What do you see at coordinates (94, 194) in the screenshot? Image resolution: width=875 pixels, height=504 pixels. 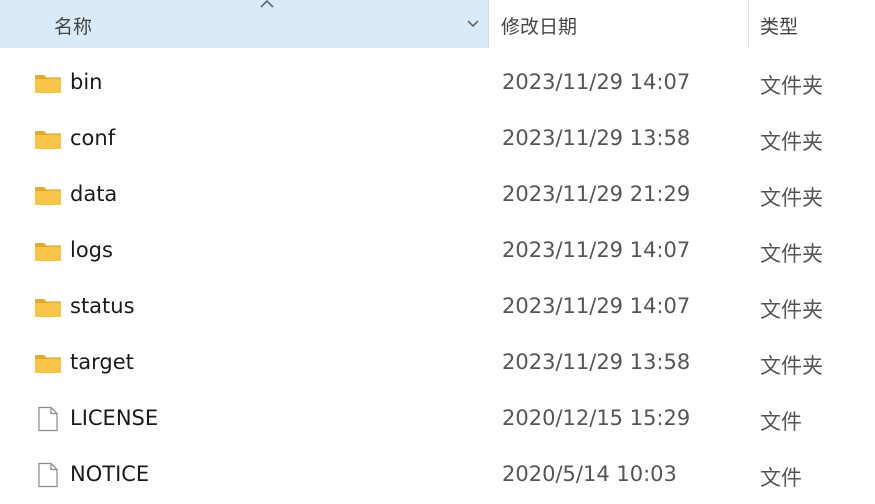 I see `file-name: data` at bounding box center [94, 194].